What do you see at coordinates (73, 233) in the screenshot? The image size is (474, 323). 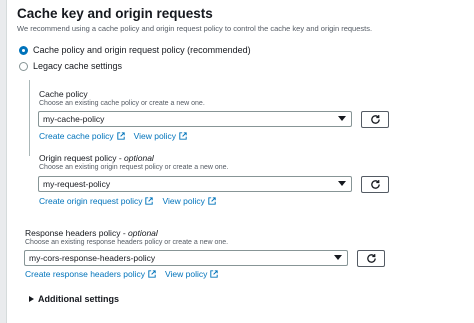 I see `label-text: Response headers policy` at bounding box center [73, 233].